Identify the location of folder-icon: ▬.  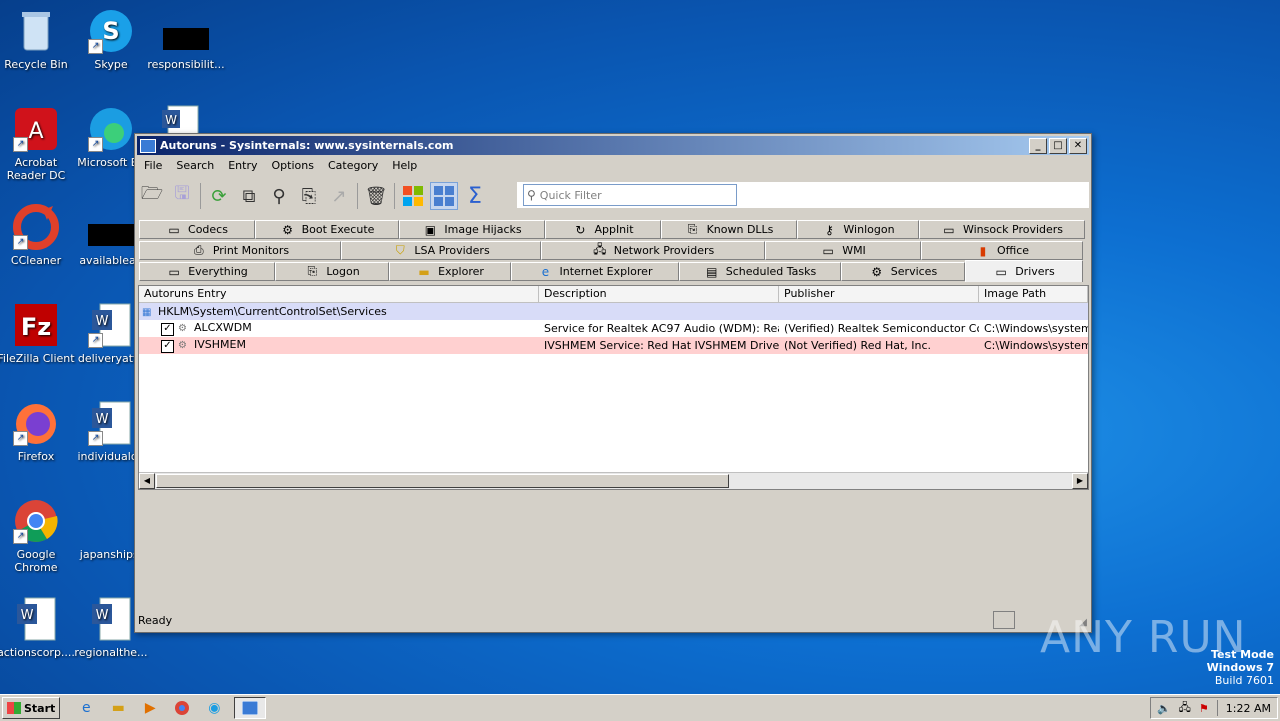
(424, 271).